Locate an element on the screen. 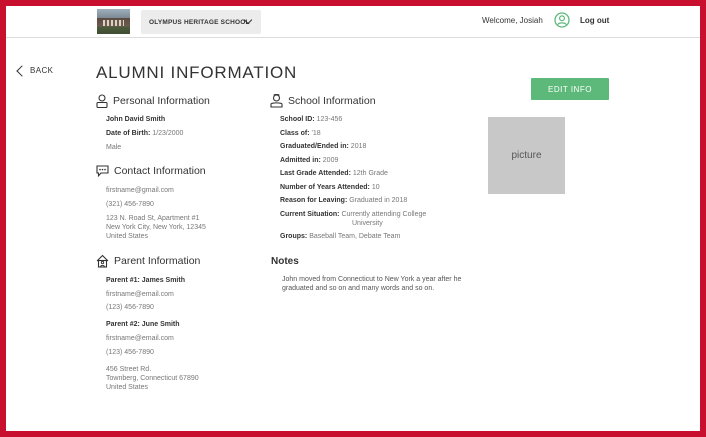 The width and height of the screenshot is (706, 437). edit-info-button: EDIT INFO is located at coordinates (570, 89).